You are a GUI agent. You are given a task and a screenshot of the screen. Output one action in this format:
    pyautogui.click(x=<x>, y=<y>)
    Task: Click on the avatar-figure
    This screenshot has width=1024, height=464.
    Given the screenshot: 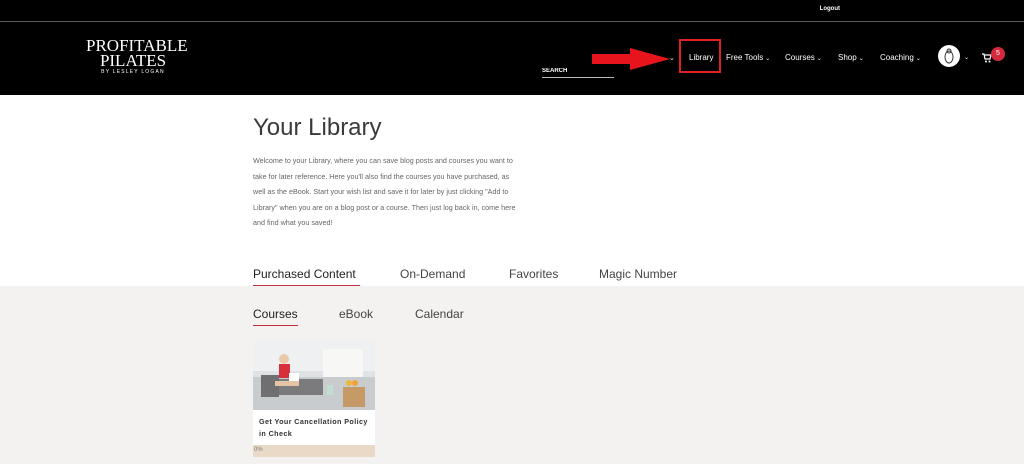 What is the action you would take?
    pyautogui.click(x=949, y=56)
    